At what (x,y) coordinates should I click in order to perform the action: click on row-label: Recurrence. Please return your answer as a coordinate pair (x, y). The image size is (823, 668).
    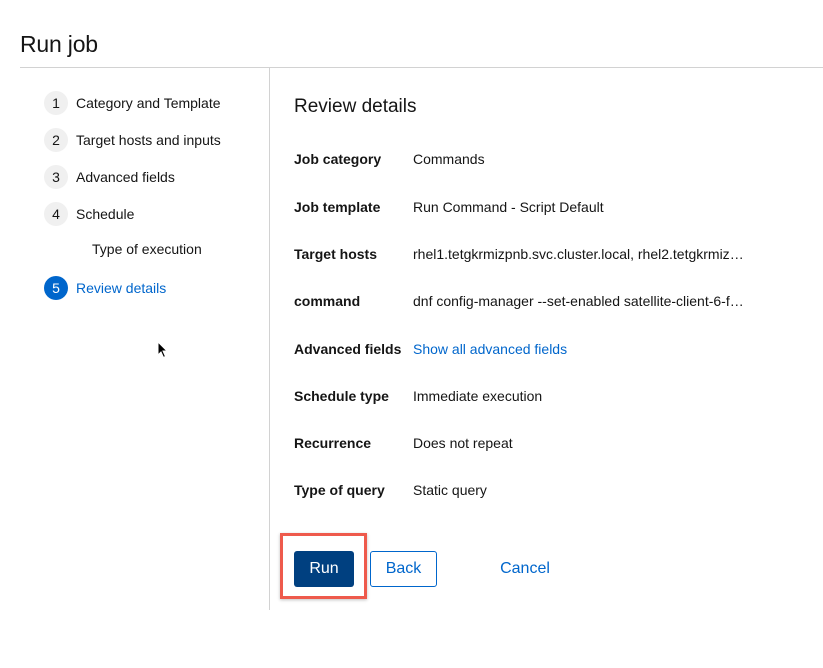
    Looking at the image, I should click on (333, 443).